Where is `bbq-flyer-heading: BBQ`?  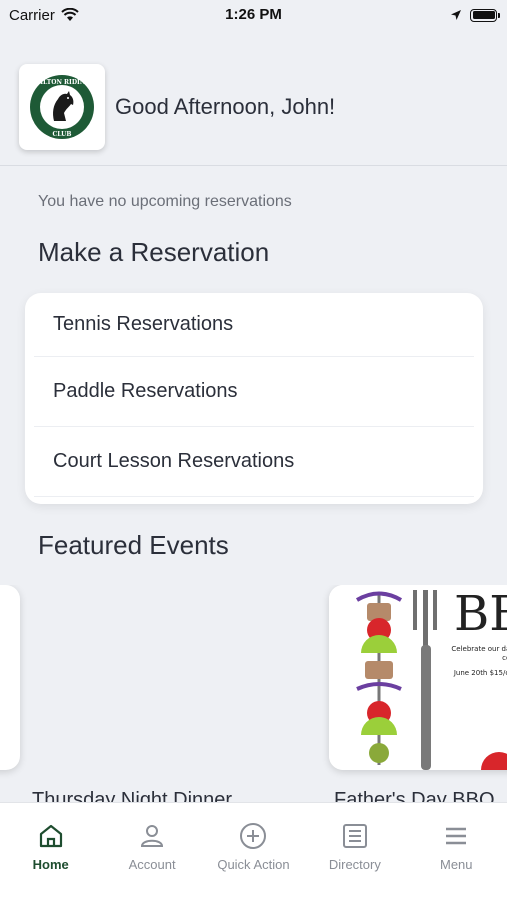
bbq-flyer-heading: BBQ is located at coordinates (480, 614).